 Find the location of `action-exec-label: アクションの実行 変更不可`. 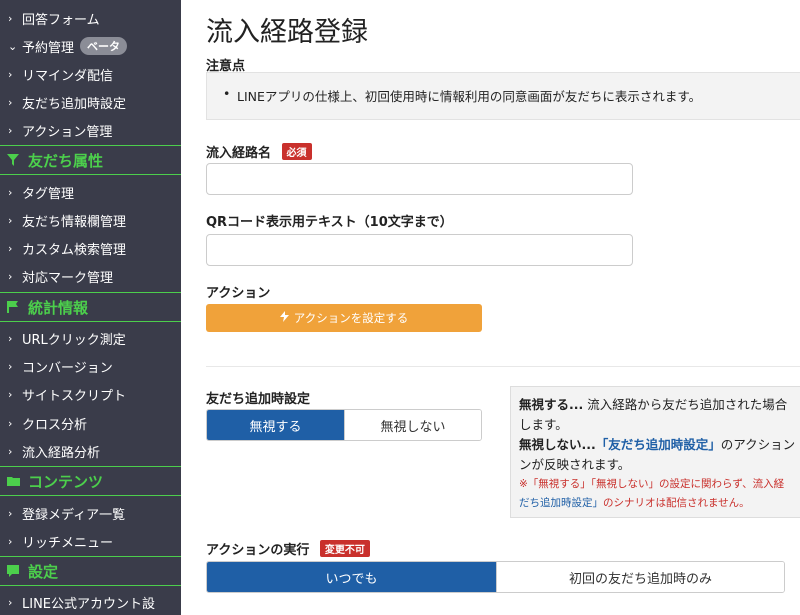

action-exec-label: アクションの実行 変更不可 is located at coordinates (288, 548).